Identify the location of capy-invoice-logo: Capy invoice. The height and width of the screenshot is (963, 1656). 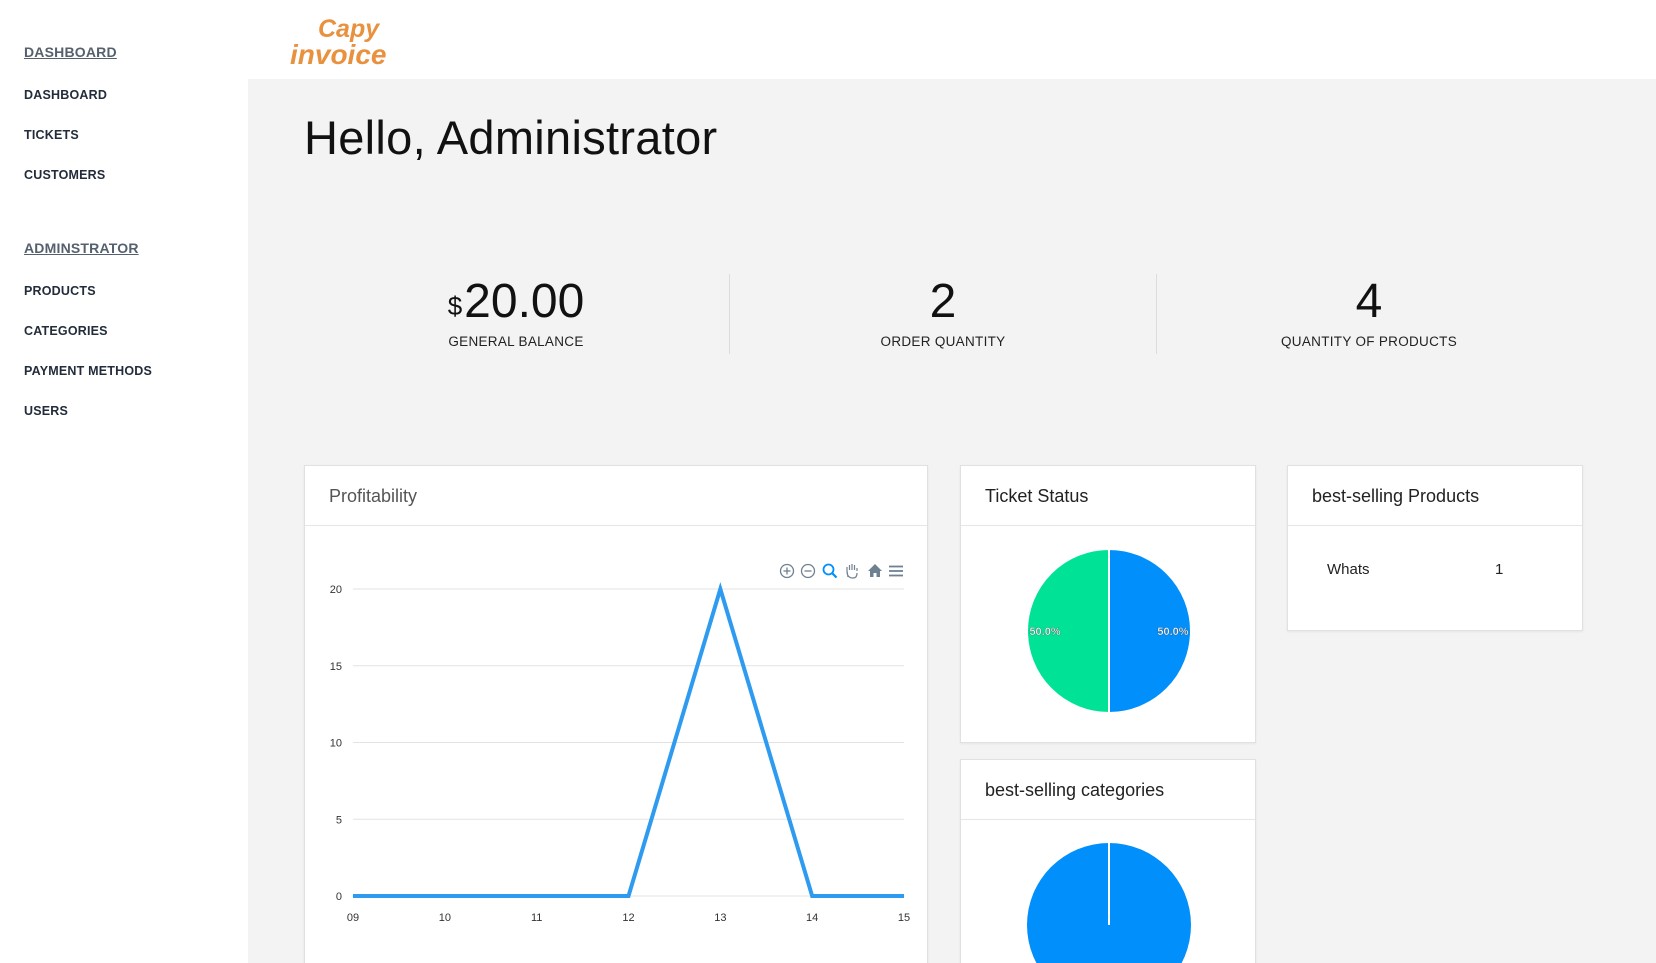
(353, 40).